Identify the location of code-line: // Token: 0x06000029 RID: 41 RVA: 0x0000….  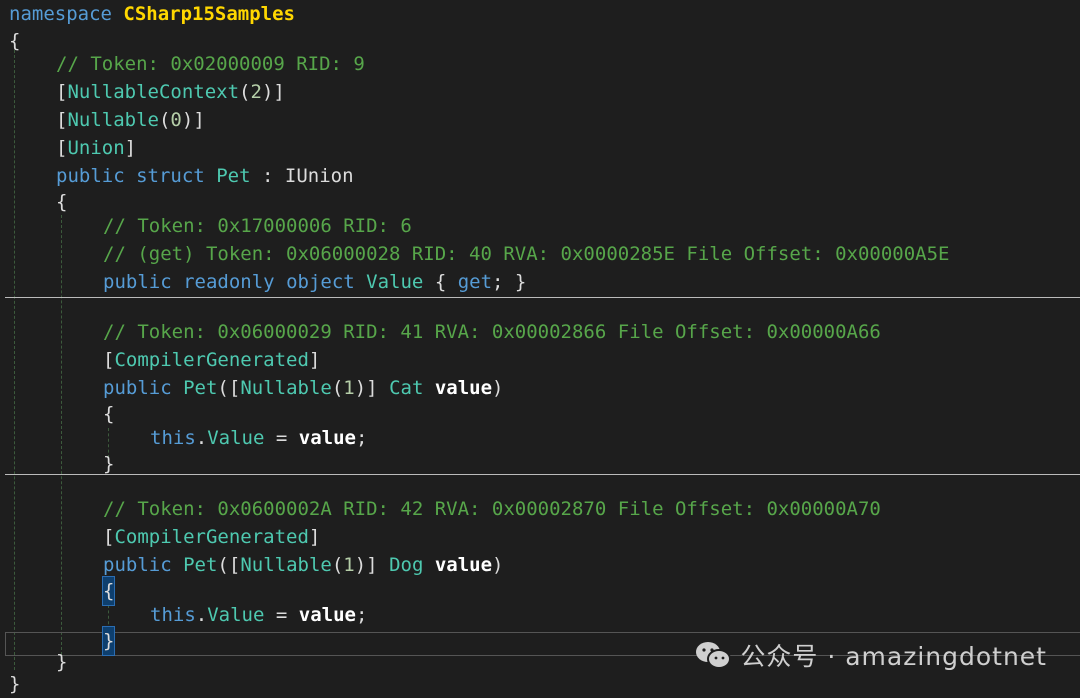
(492, 332).